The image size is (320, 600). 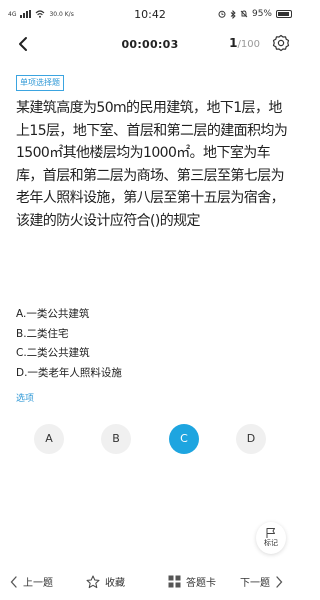 What do you see at coordinates (53, 353) in the screenshot?
I see `option-c: C.二类公共建筑` at bounding box center [53, 353].